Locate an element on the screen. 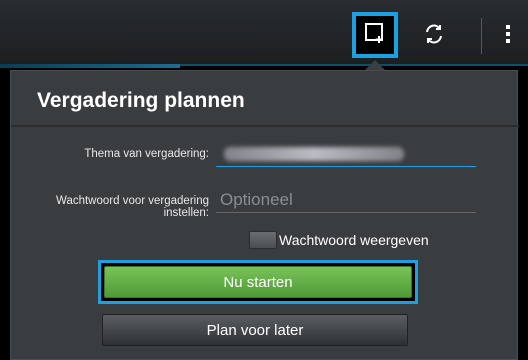 The height and width of the screenshot is (360, 528). blurred-topic-value is located at coordinates (314, 154).